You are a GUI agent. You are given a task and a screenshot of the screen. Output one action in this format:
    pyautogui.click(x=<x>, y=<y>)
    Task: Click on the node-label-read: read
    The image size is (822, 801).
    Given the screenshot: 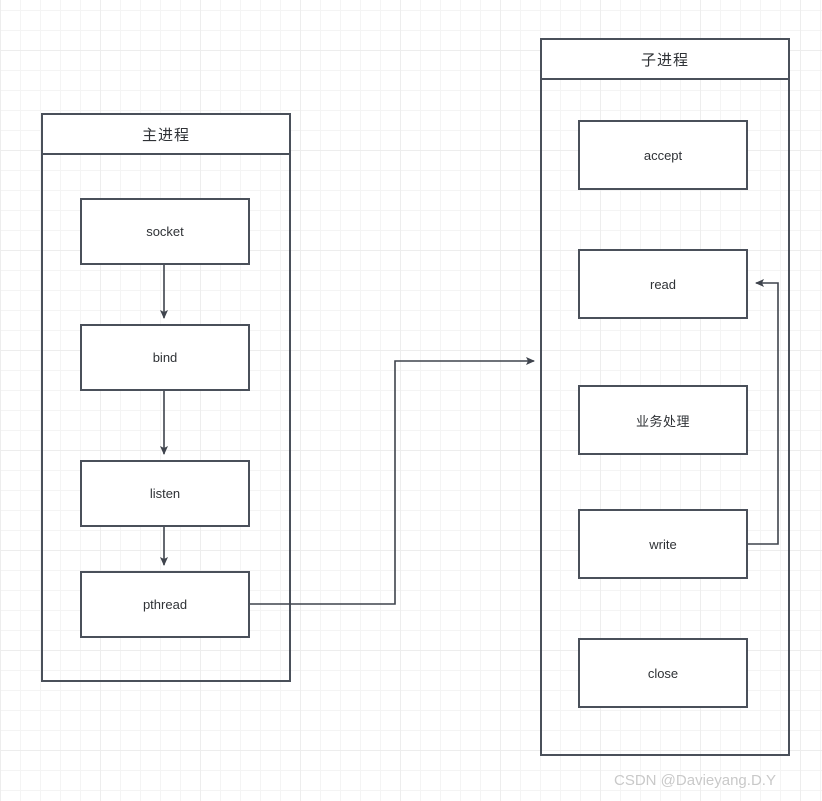 What is the action you would take?
    pyautogui.click(x=663, y=284)
    